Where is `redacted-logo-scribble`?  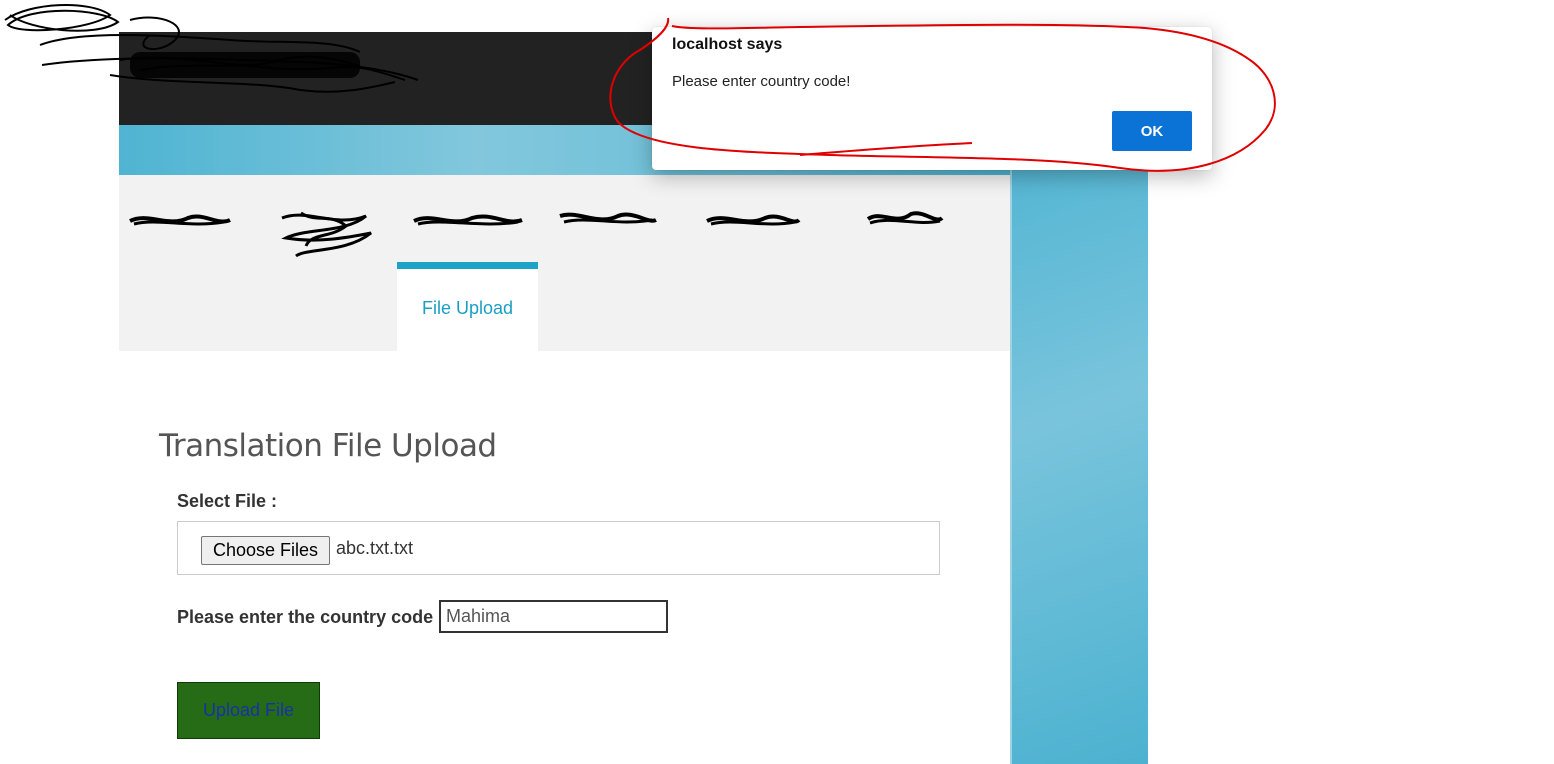
redacted-logo-scribble is located at coordinates (211, 48).